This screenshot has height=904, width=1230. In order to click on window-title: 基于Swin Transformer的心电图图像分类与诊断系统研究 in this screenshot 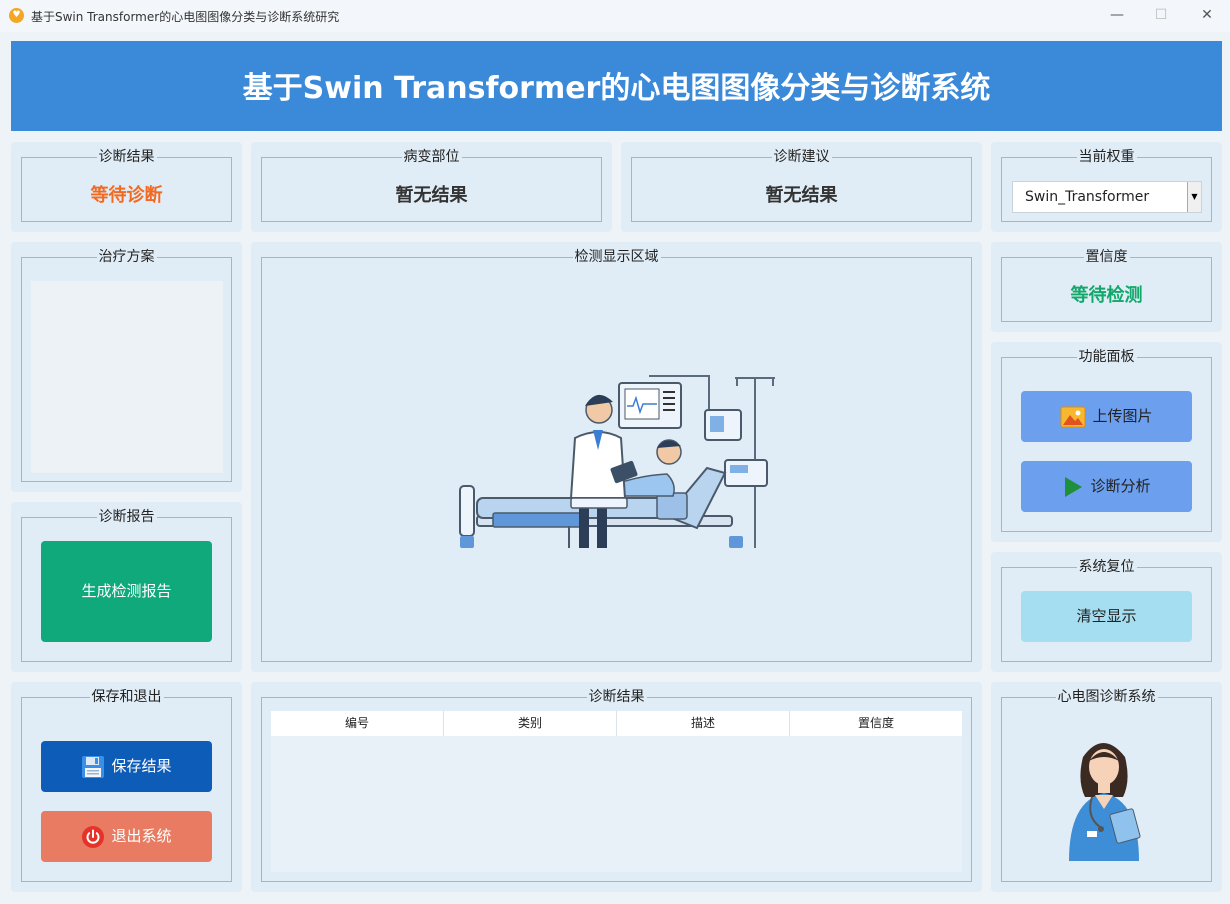, I will do `click(185, 17)`.